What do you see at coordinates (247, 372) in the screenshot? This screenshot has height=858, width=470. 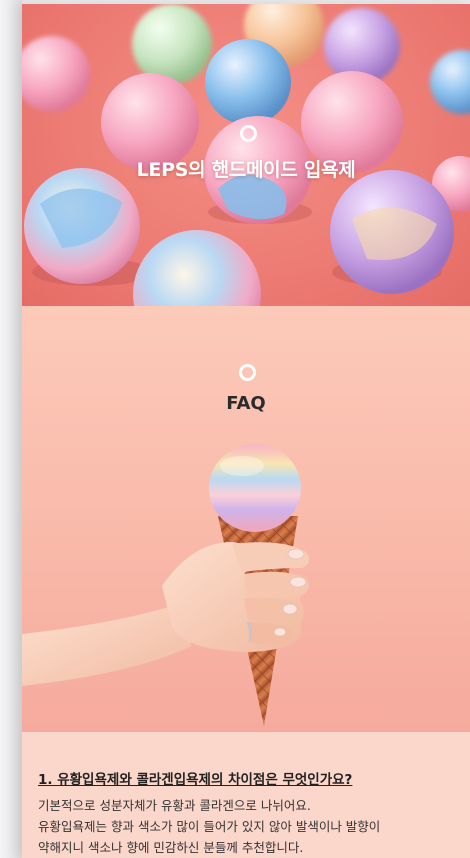 I see `faq-circle-icon` at bounding box center [247, 372].